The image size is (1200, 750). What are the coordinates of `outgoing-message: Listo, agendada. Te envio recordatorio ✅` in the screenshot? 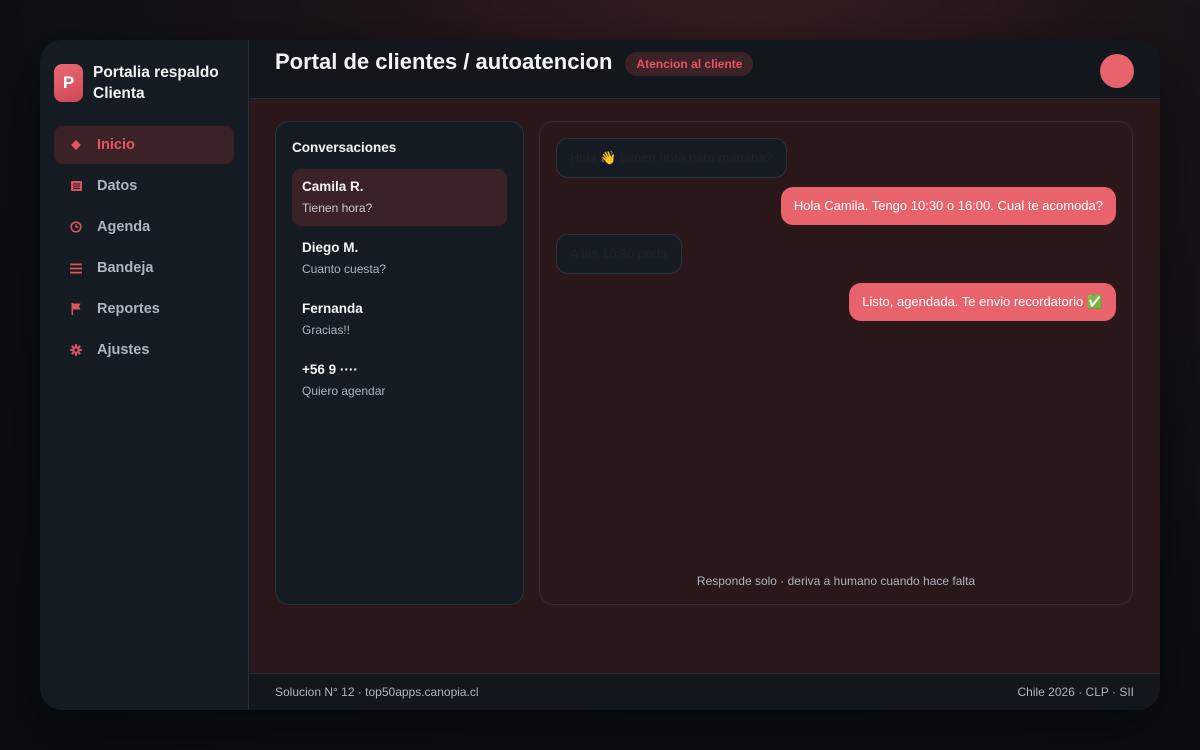 It's located at (982, 302).